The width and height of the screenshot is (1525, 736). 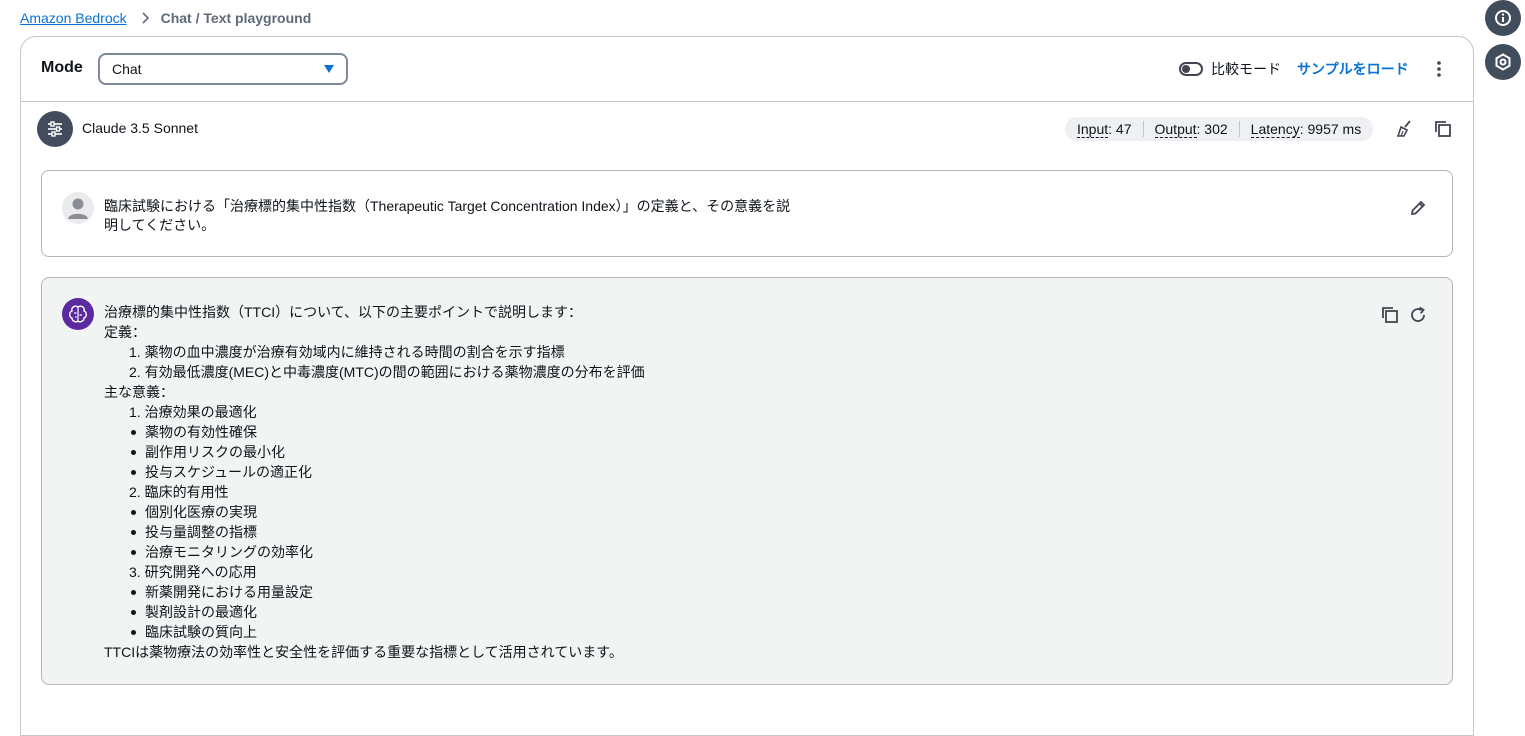 I want to click on breadcrumb: Amazon Bedrock Chat / Text playground, so click(x=165, y=18).